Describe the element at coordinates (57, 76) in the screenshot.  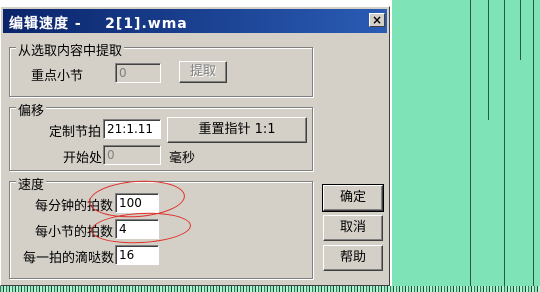
I see `key-measure-label: 重点小节` at that location.